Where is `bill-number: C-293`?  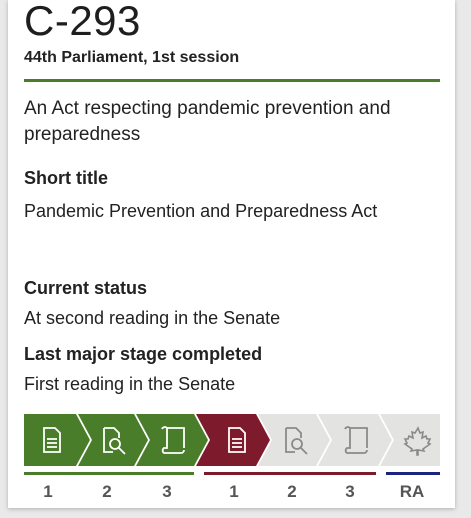
bill-number: C-293 is located at coordinates (82, 22).